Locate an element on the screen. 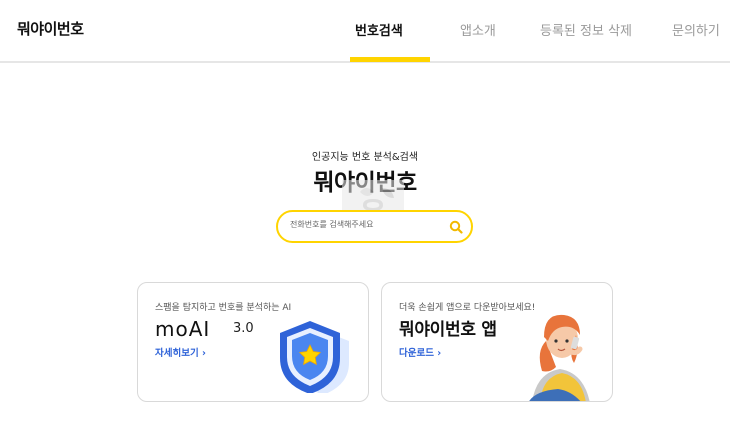 This screenshot has width=730, height=424. app-download-link: 다운로드 › is located at coordinates (420, 352).